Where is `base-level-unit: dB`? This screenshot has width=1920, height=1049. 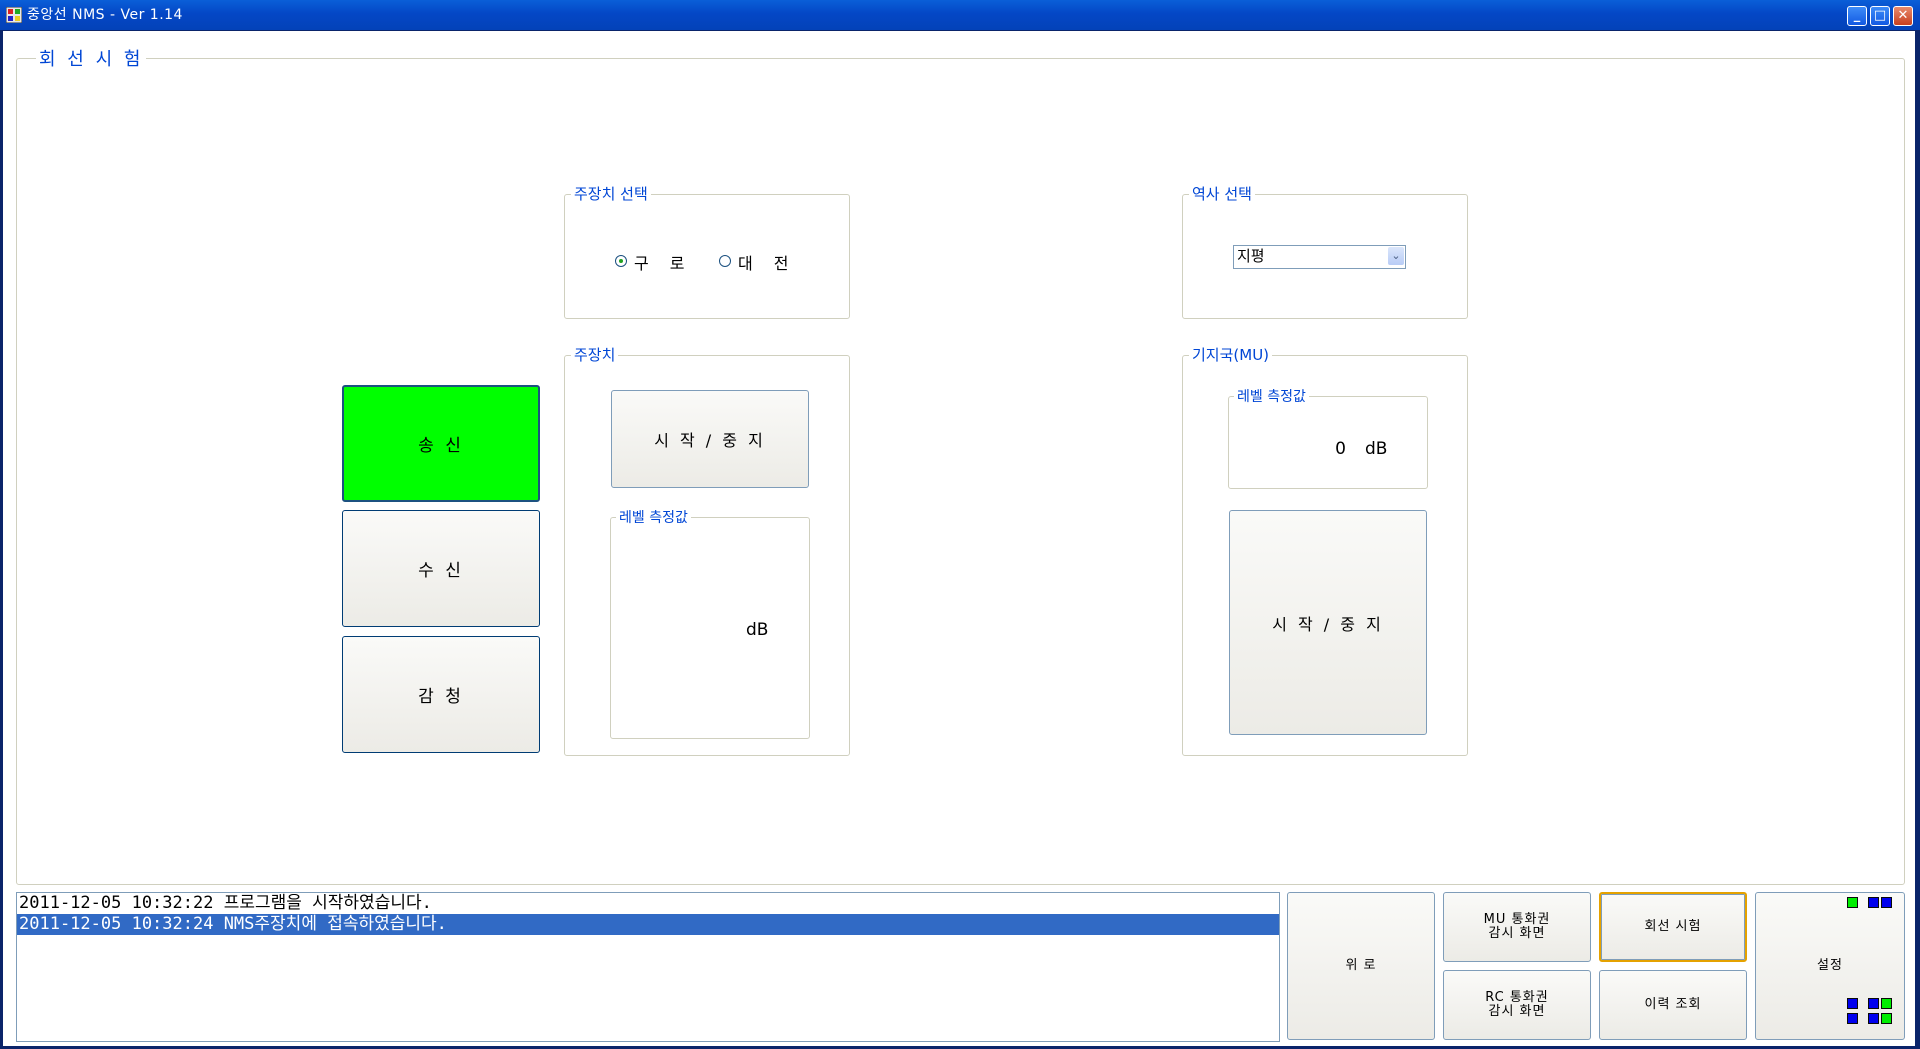 base-level-unit: dB is located at coordinates (1376, 449).